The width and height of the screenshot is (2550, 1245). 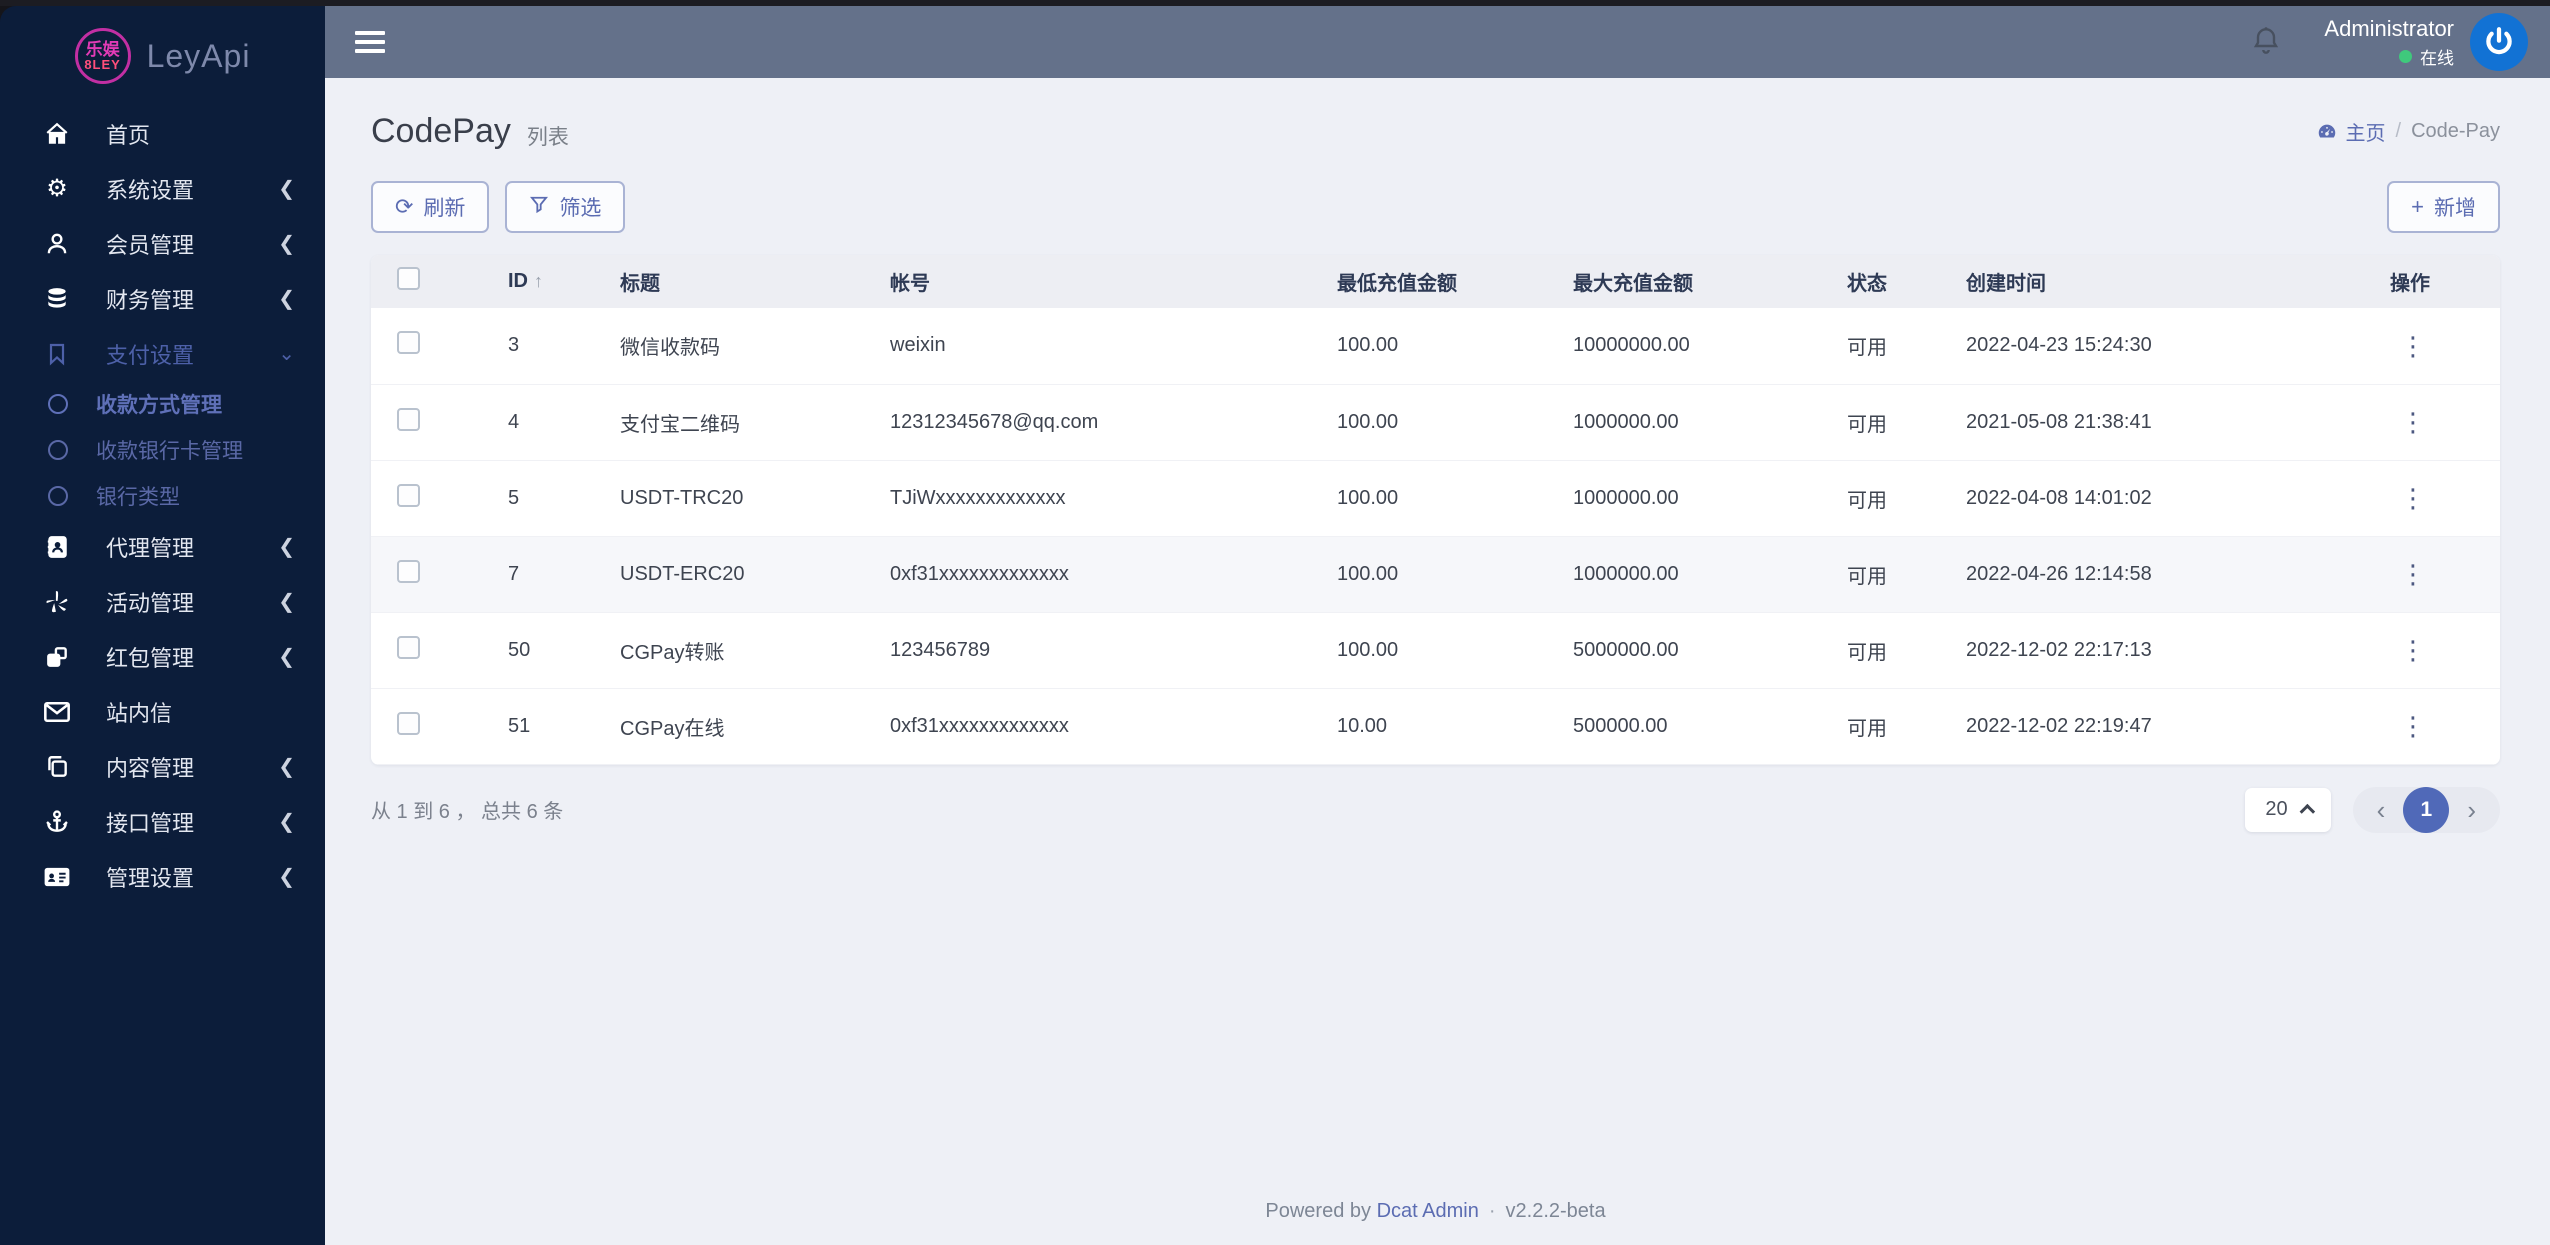 I want to click on pager: ‹ 1 ›, so click(x=2426, y=809).